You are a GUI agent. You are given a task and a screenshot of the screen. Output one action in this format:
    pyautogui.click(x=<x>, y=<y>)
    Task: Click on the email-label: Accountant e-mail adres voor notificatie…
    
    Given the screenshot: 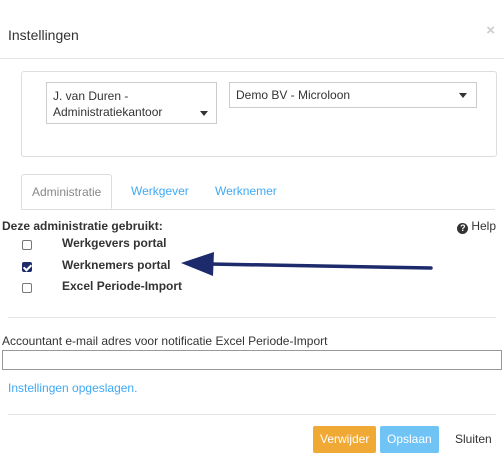 What is the action you would take?
    pyautogui.click(x=165, y=341)
    